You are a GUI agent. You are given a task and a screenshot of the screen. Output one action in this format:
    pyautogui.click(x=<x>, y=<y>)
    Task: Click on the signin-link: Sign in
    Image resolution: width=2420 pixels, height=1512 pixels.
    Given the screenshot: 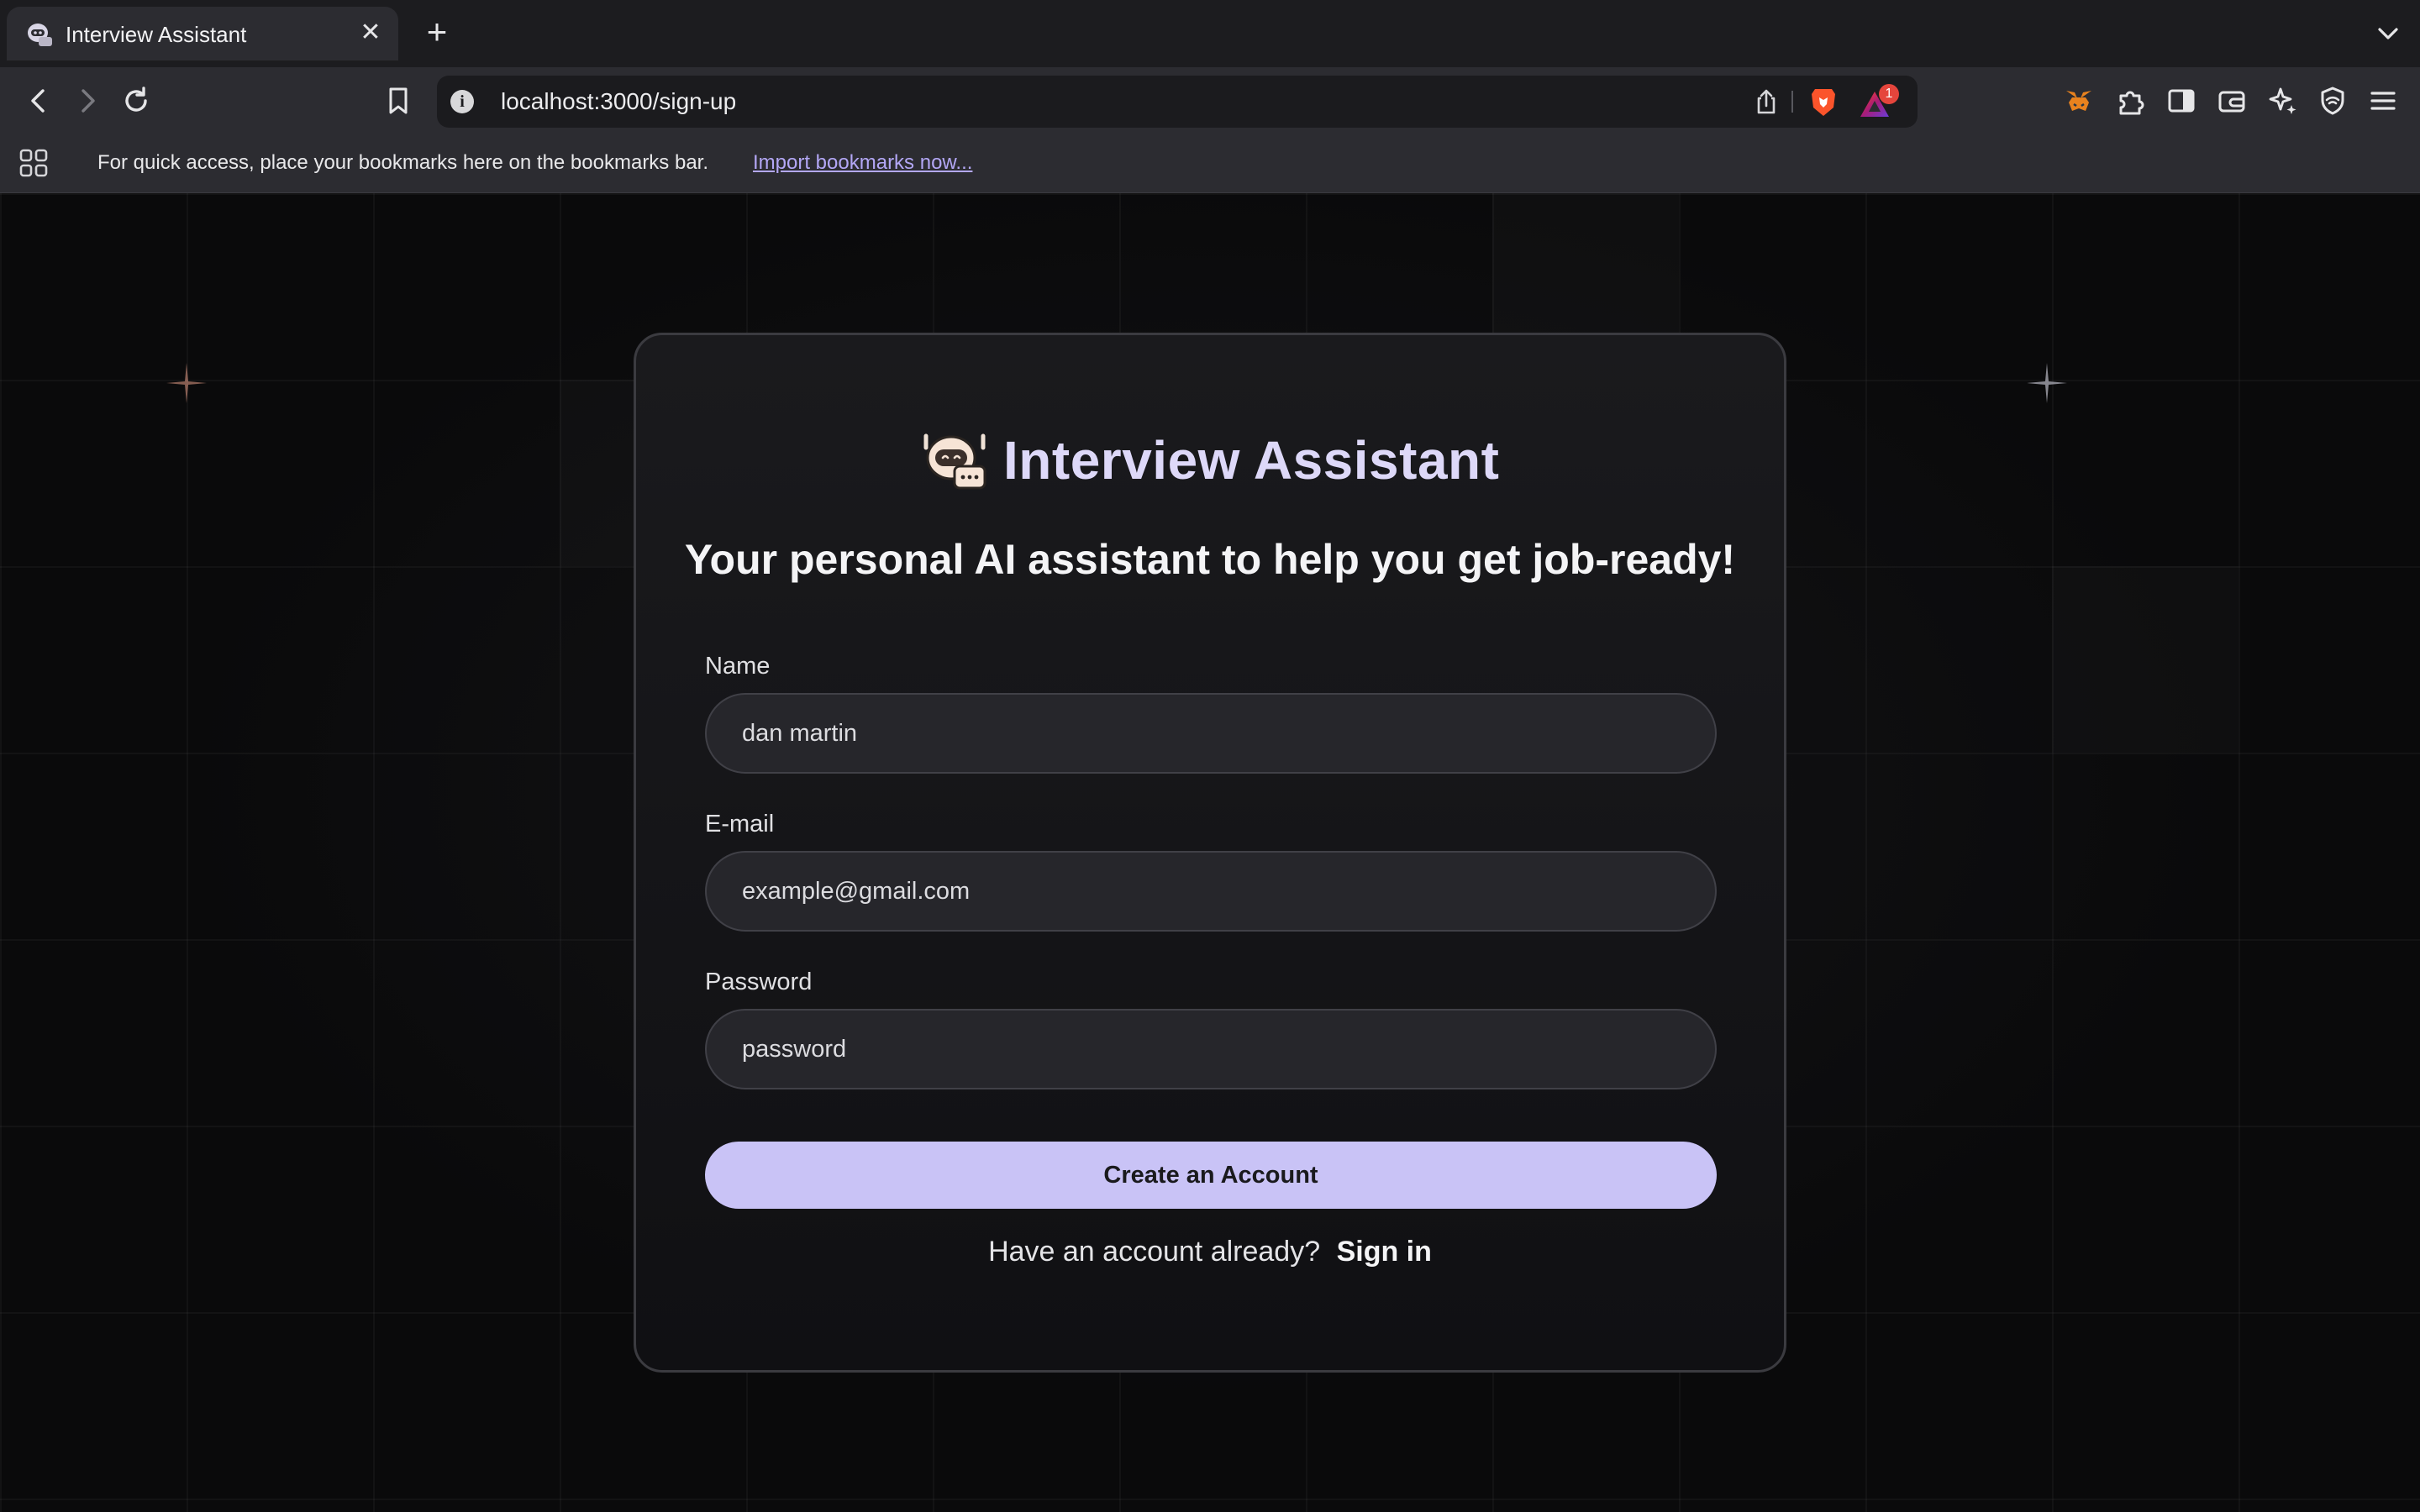 What is the action you would take?
    pyautogui.click(x=1384, y=1252)
    